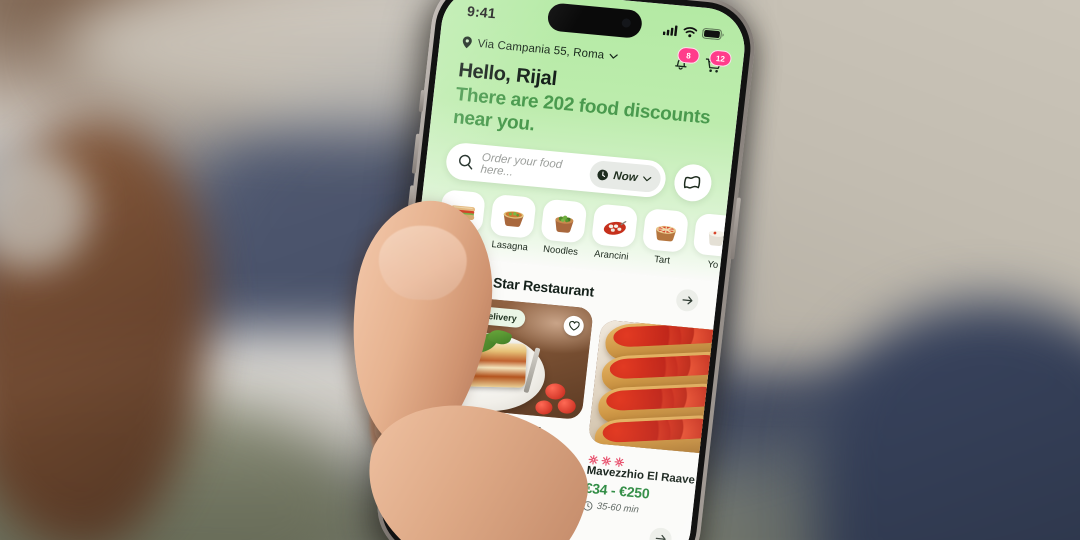 This screenshot has height=540, width=1080. Describe the element at coordinates (467, 42) in the screenshot. I see `location-pin-icon` at that location.